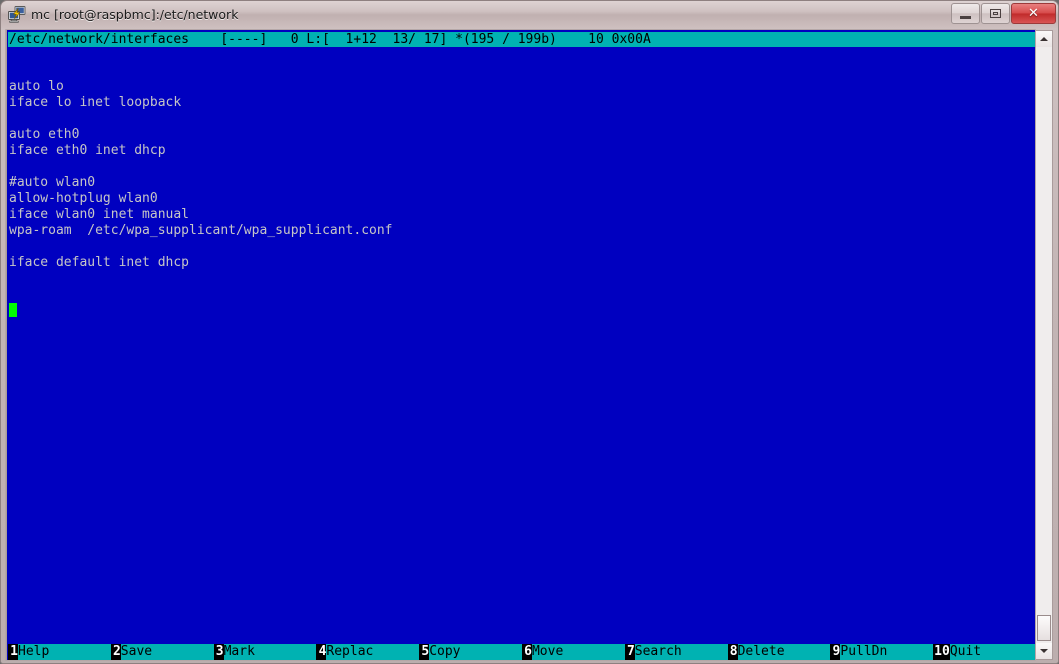 The height and width of the screenshot is (664, 1059). I want to click on function-key-pulldn: 9 PullDn, so click(882, 652).